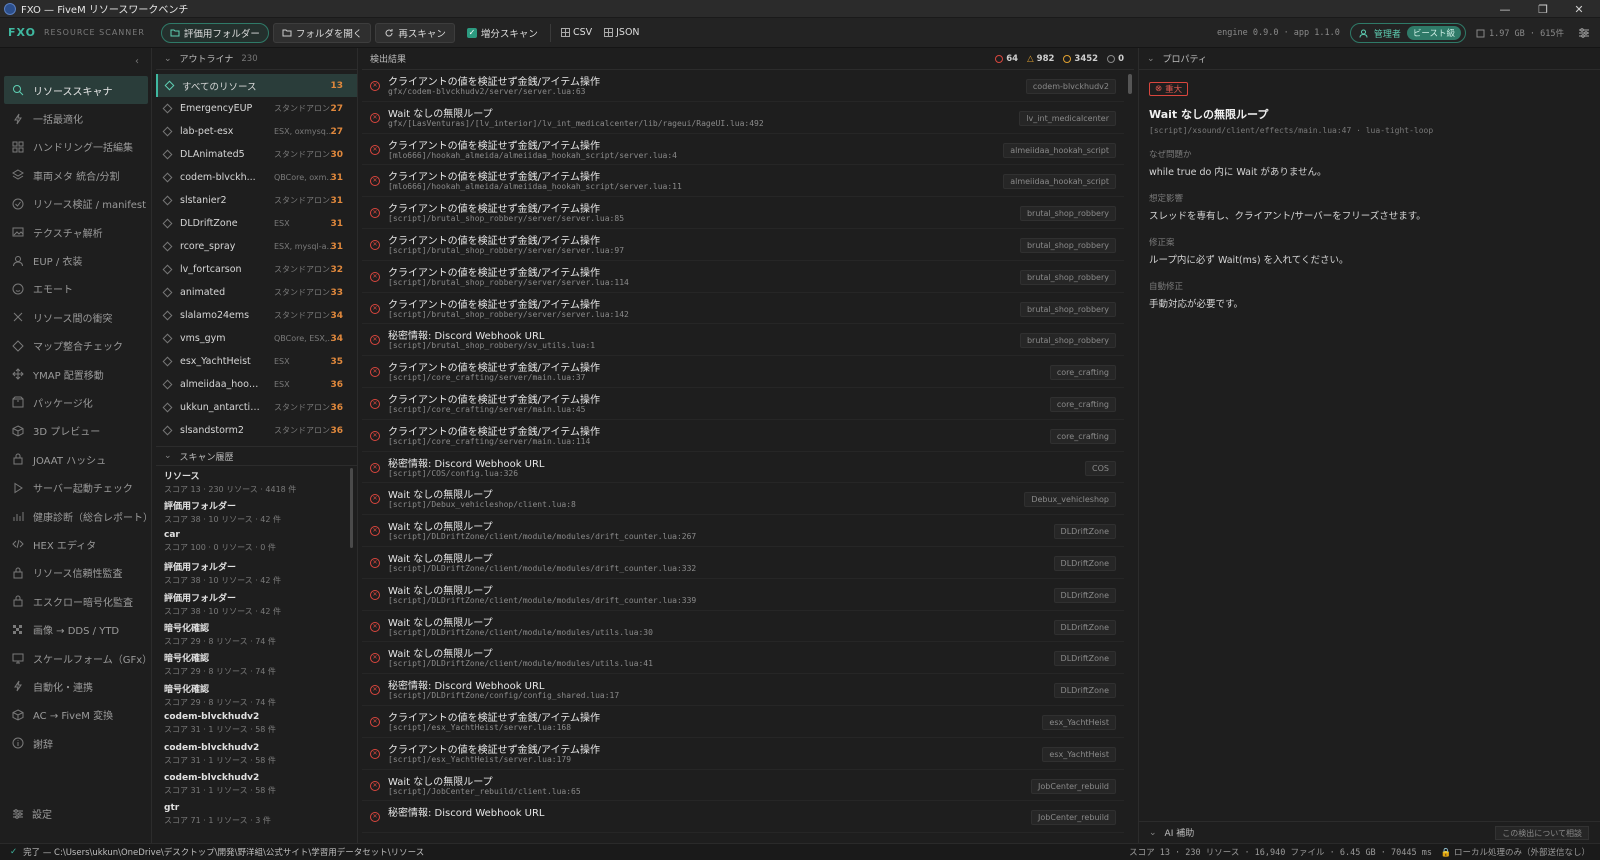  Describe the element at coordinates (1082, 436) in the screenshot. I see `resource-badge: core_crafting` at that location.